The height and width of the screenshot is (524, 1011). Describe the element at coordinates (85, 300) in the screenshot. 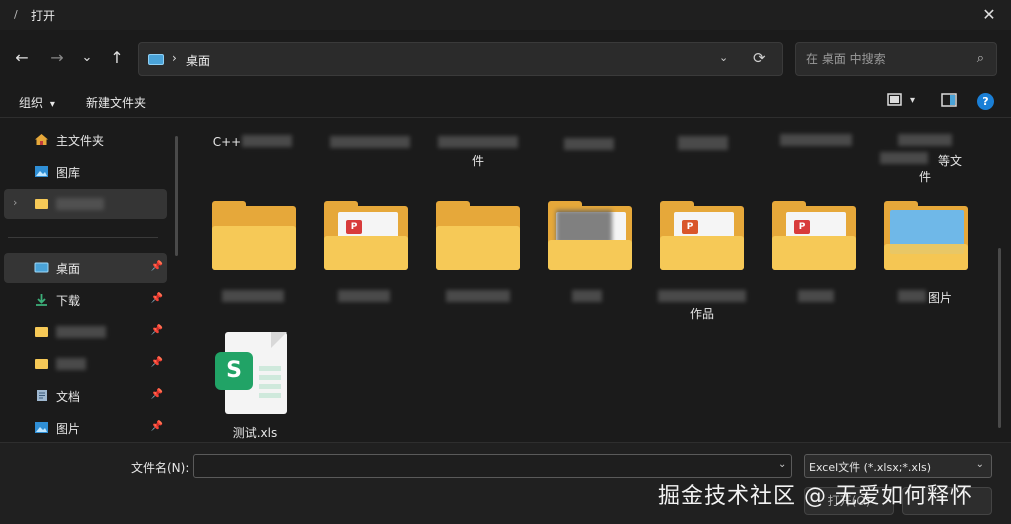

I see `sidebar-item-downloads: 下载 📌` at that location.